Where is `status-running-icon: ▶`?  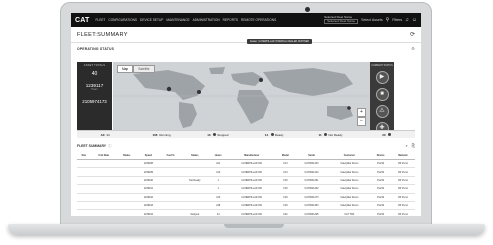
status-running-icon: ▶ is located at coordinates (382, 77).